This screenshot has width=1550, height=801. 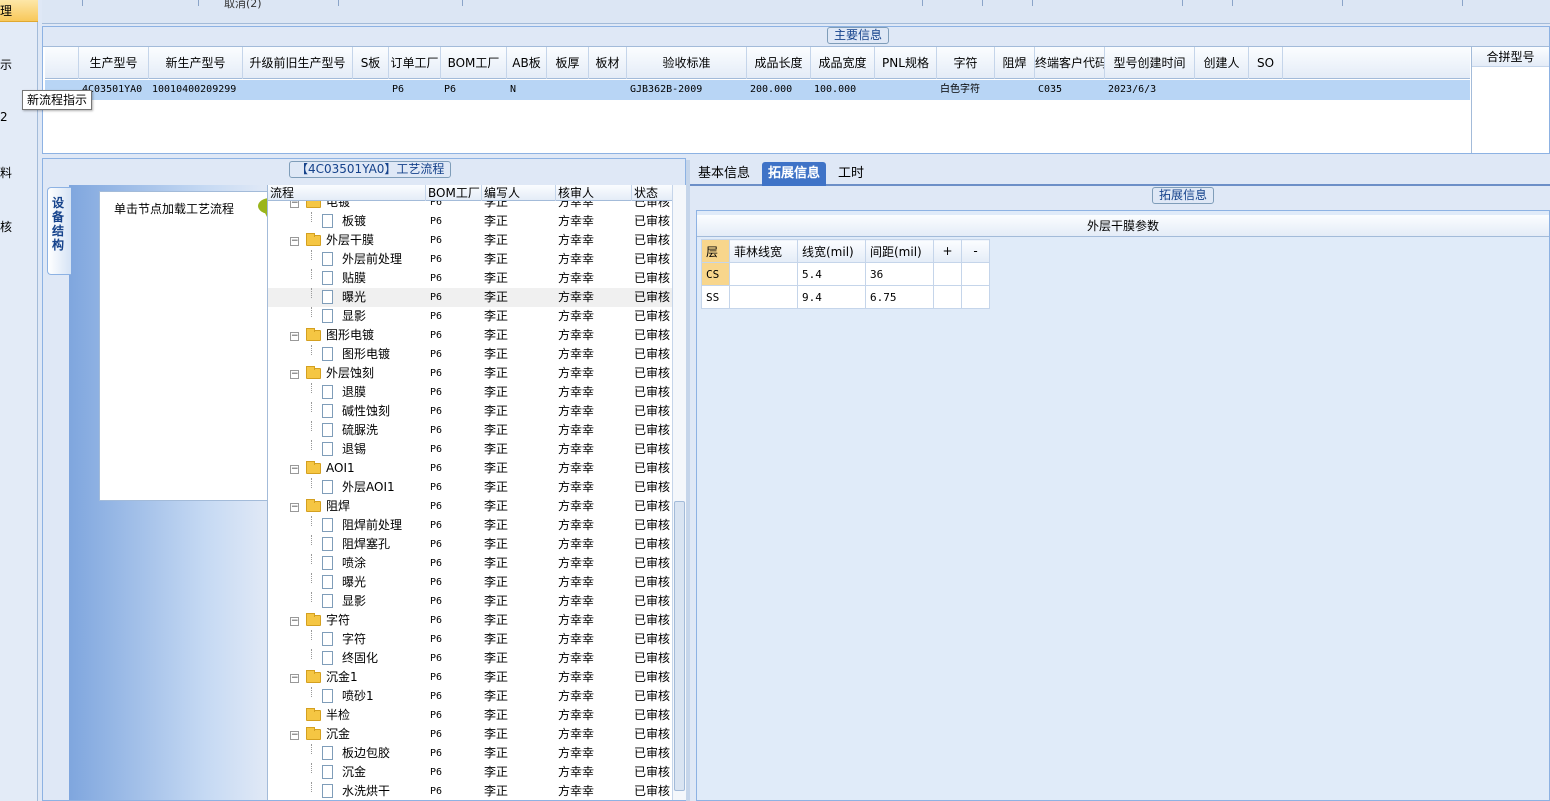 What do you see at coordinates (831, 274) in the screenshot?
I see `param-cell: 5.4` at bounding box center [831, 274].